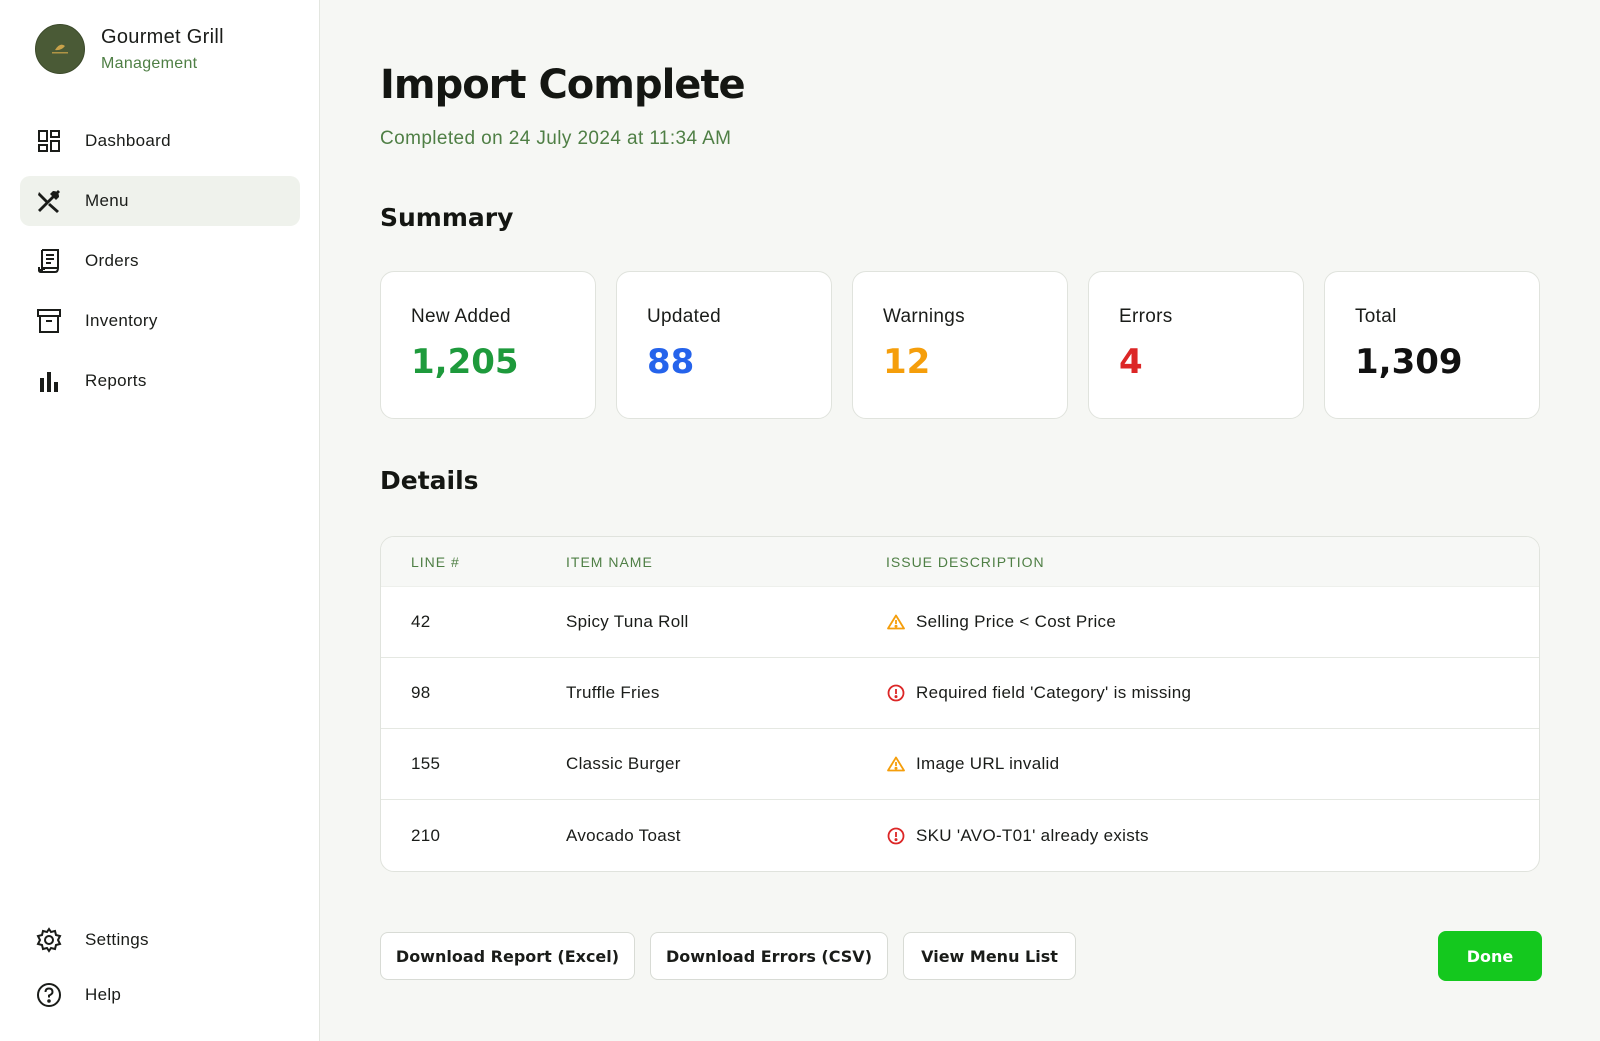  What do you see at coordinates (988, 763) in the screenshot?
I see `issue-description: Image URL invalid` at bounding box center [988, 763].